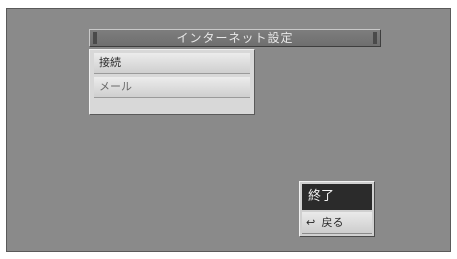 The image size is (457, 259). I want to click on menu-item-mail-label: メール, so click(115, 86).